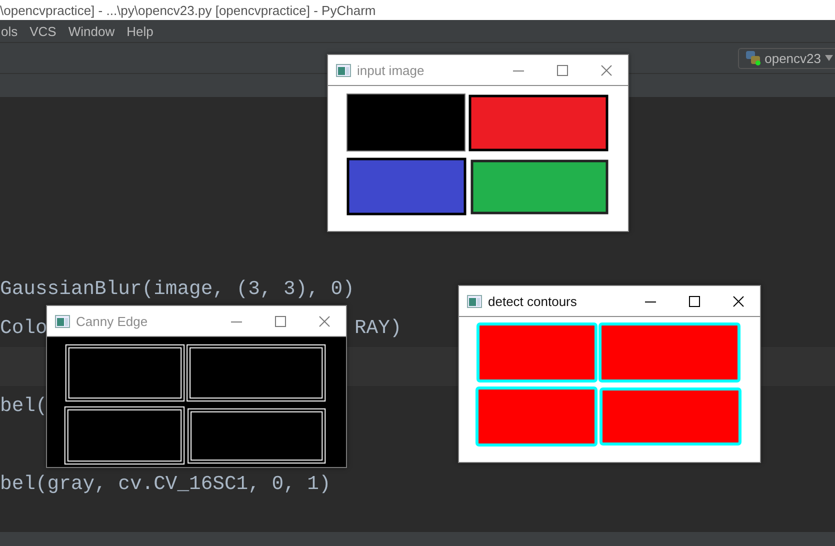  What do you see at coordinates (24, 405) in the screenshot?
I see `code-line: bel(` at bounding box center [24, 405].